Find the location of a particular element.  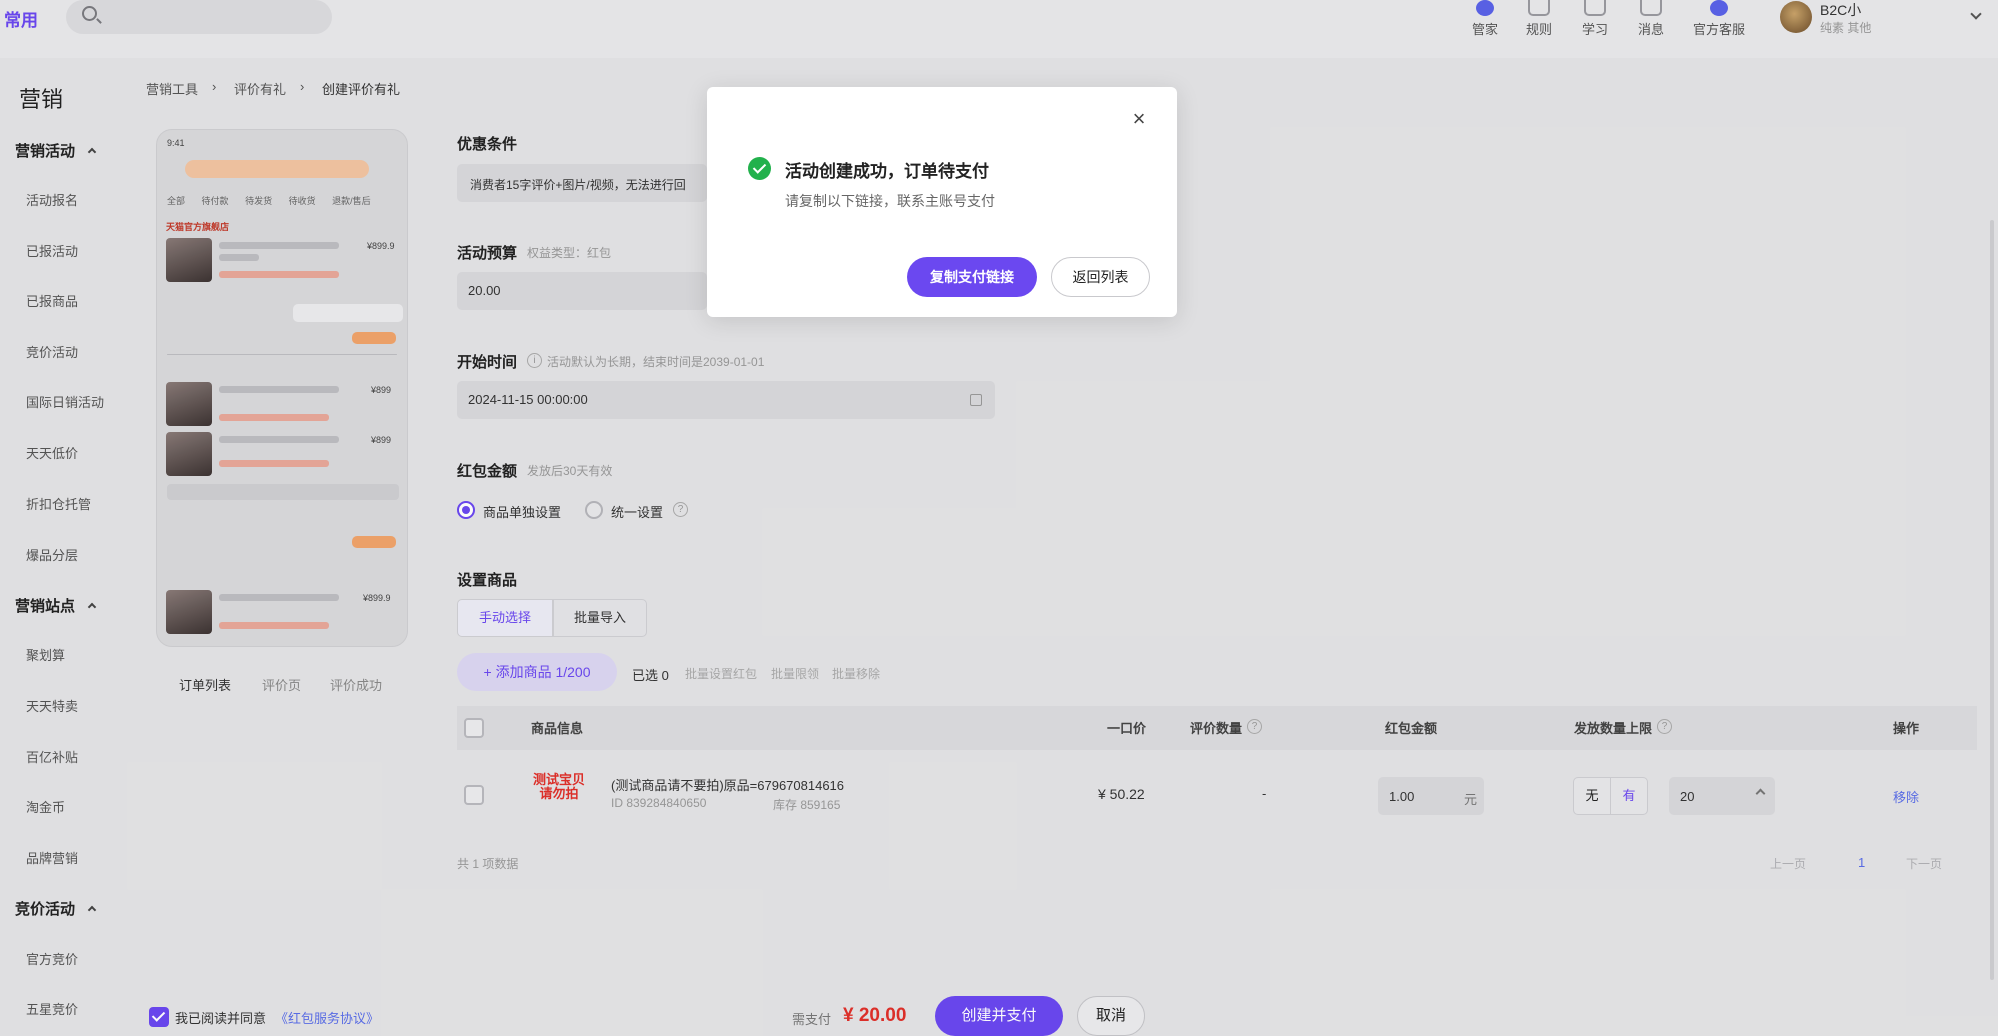

dialog-subtitle: 请复制以下链接，联系主账号支付 is located at coordinates (890, 201).